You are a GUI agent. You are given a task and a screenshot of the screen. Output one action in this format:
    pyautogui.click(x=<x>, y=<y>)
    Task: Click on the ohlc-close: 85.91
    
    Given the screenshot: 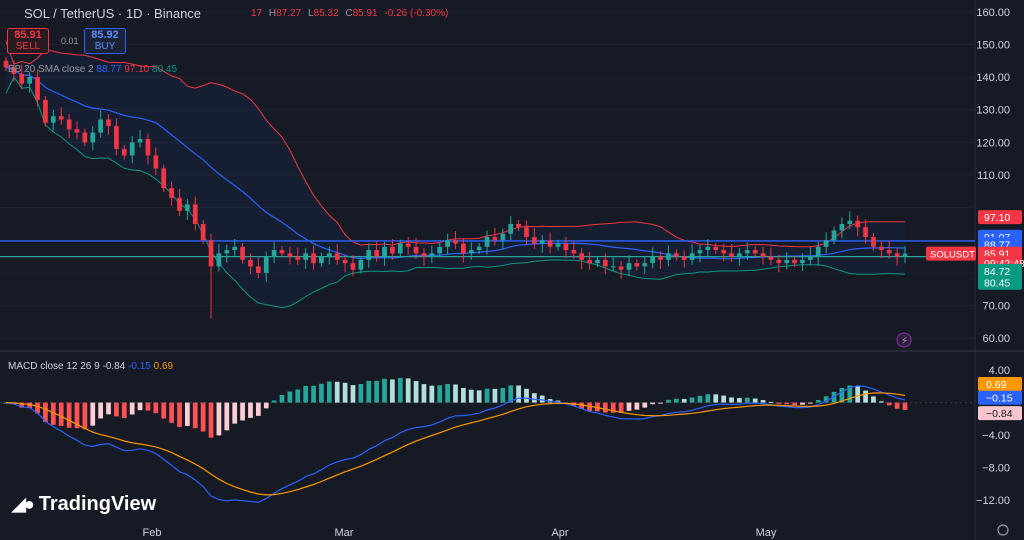 What is the action you would take?
    pyautogui.click(x=365, y=13)
    